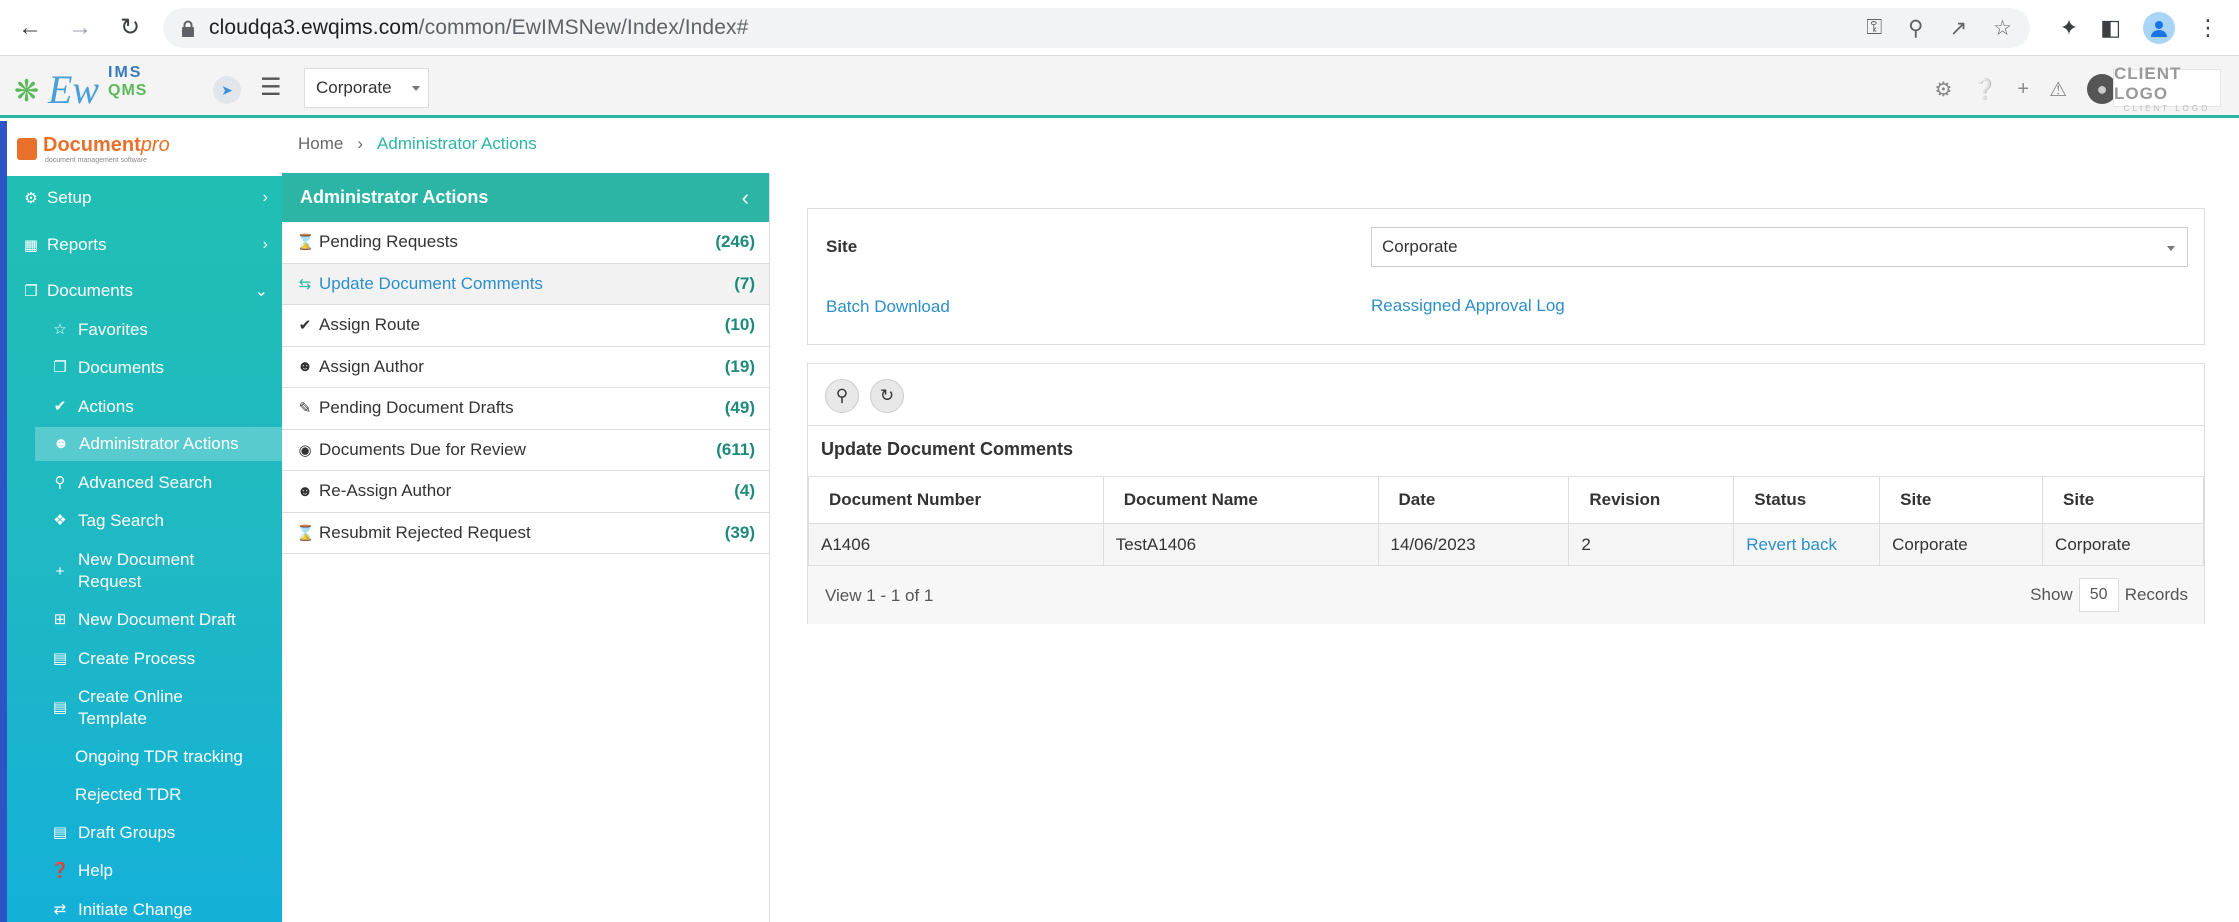 The height and width of the screenshot is (922, 2239). I want to click on key-icon: ⚿, so click(1874, 28).